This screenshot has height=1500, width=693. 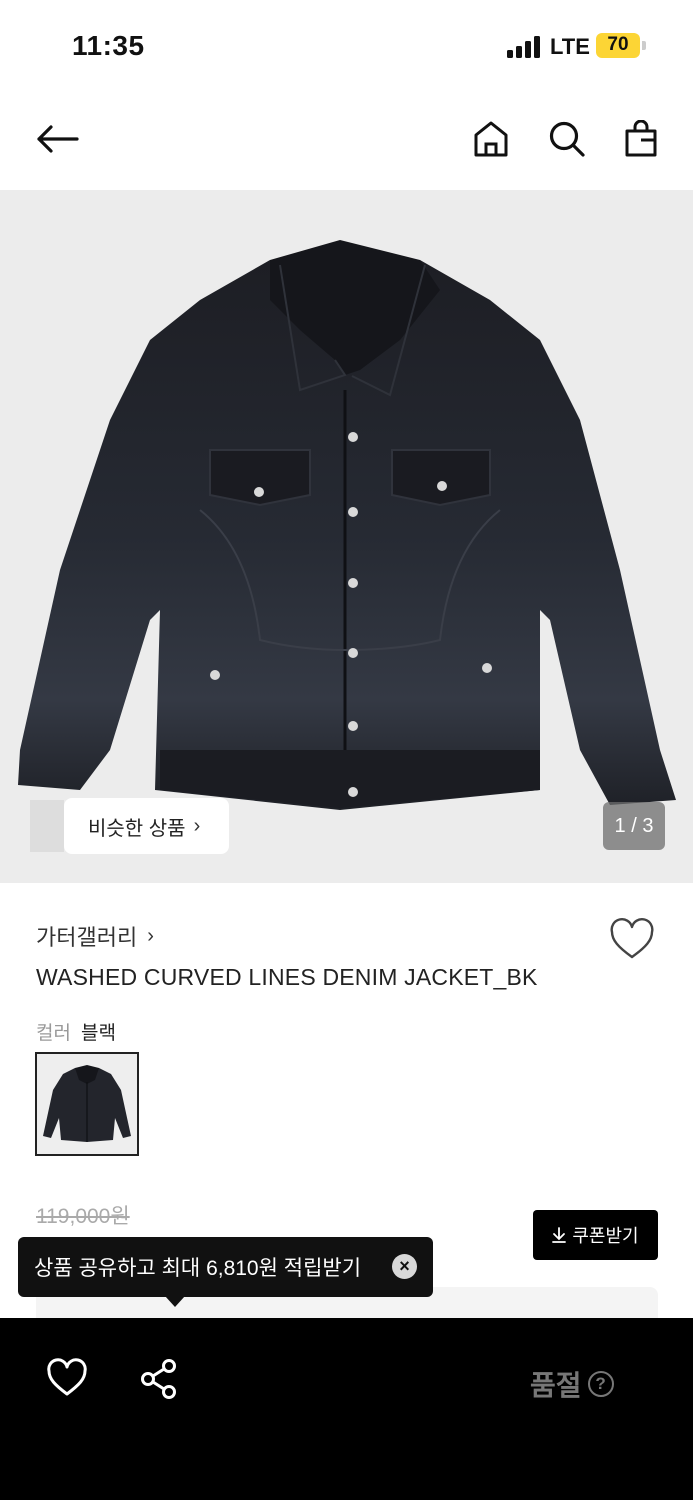 What do you see at coordinates (53, 1033) in the screenshot?
I see `color-label: 컬러` at bounding box center [53, 1033].